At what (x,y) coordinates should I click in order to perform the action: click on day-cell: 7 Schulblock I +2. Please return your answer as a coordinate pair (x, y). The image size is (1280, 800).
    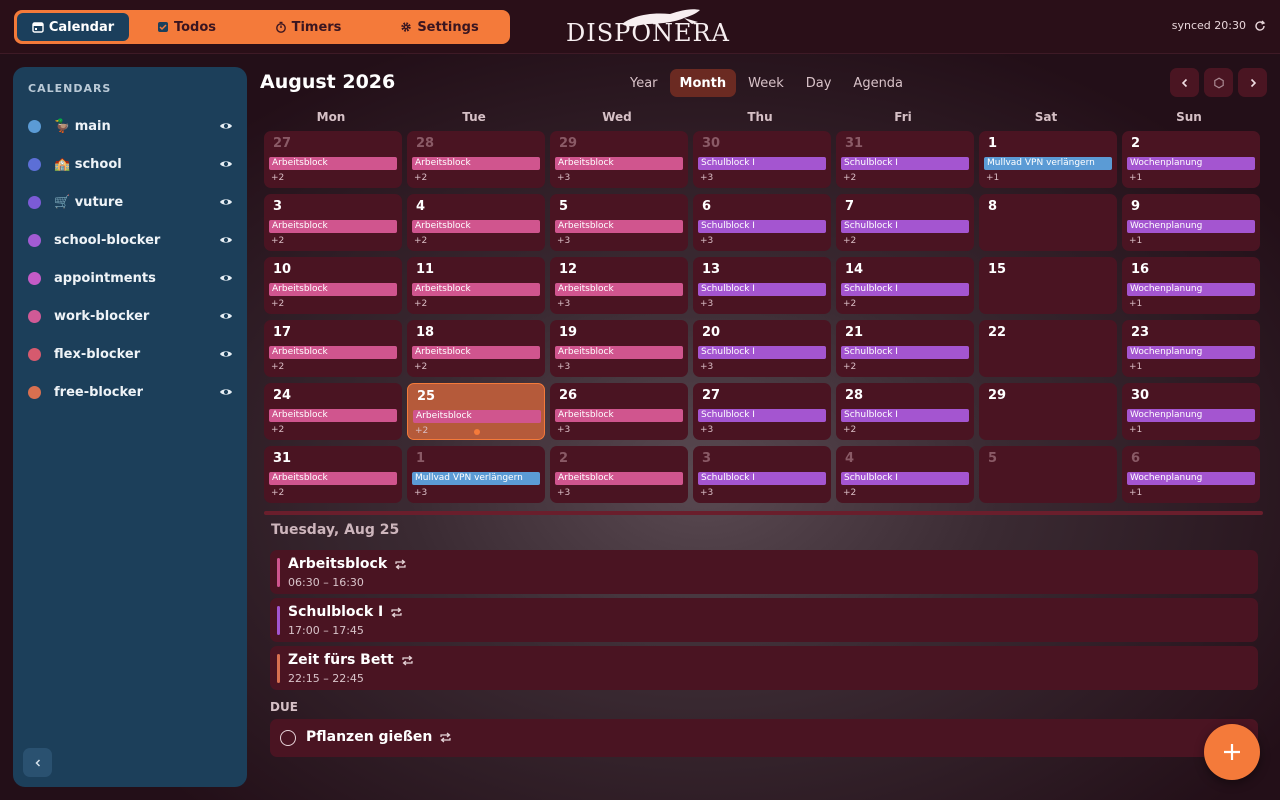
    Looking at the image, I should click on (905, 222).